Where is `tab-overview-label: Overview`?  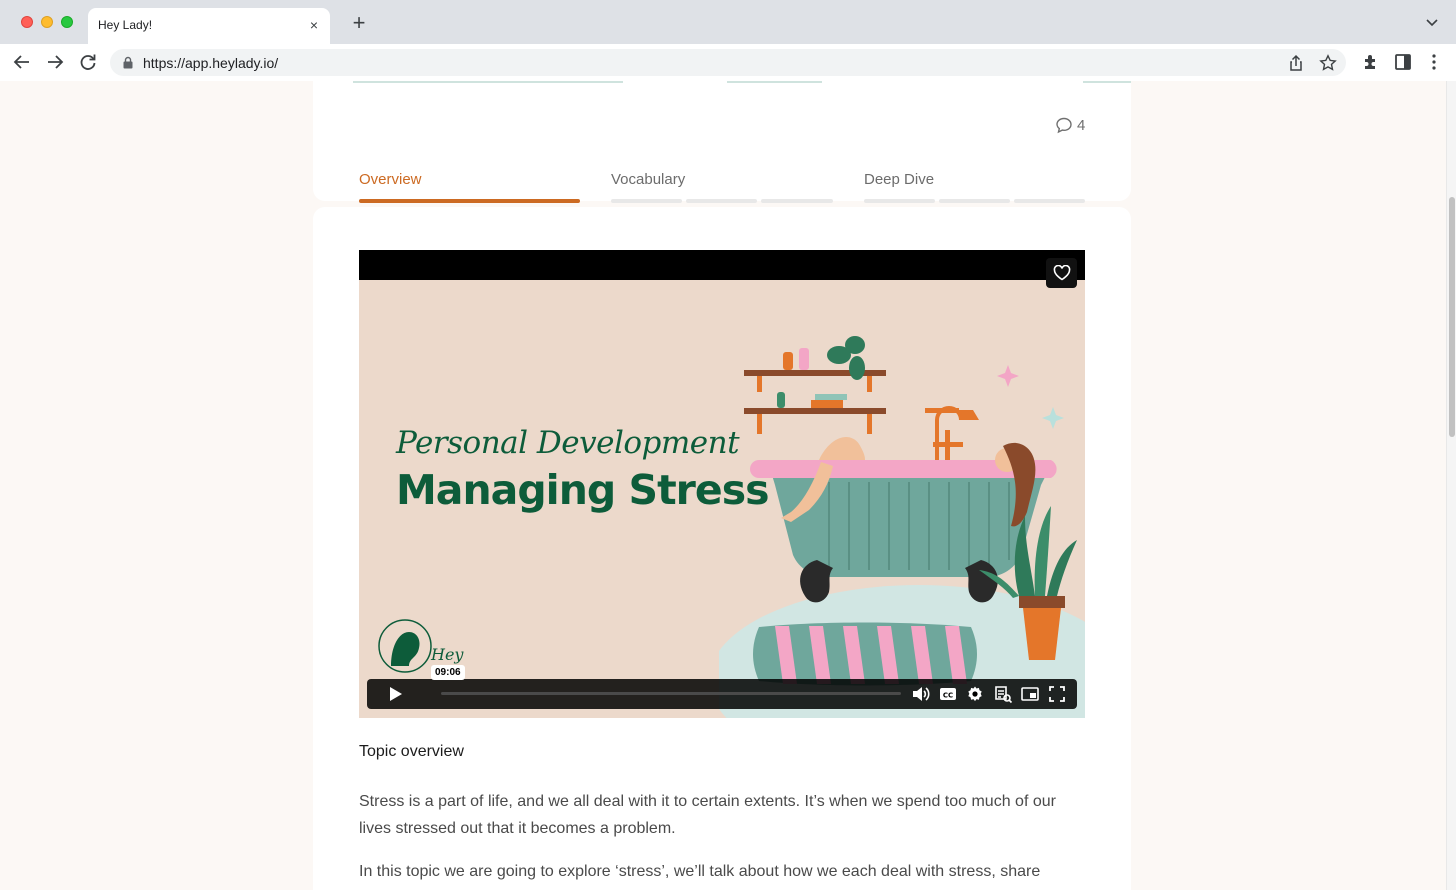
tab-overview-label: Overview is located at coordinates (390, 179).